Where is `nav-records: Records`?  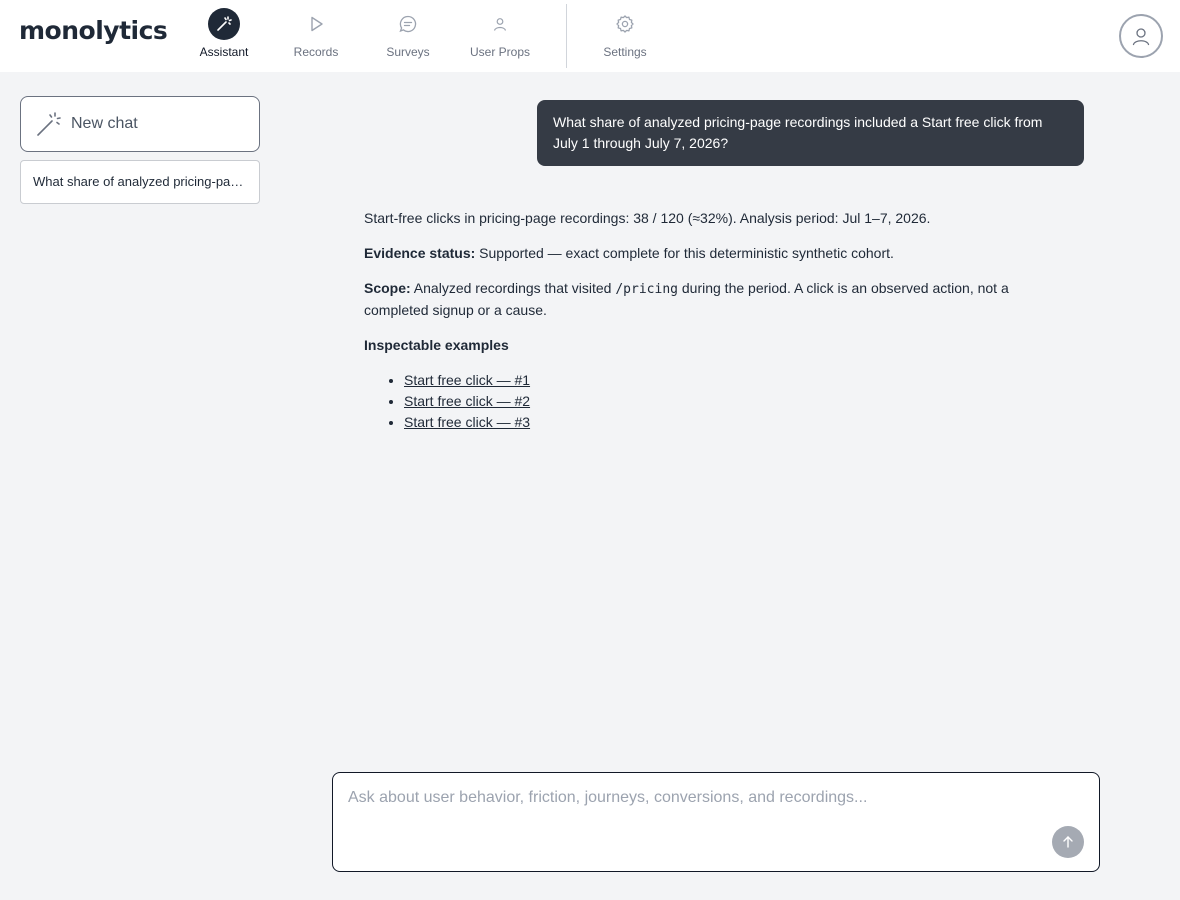 nav-records: Records is located at coordinates (316, 36).